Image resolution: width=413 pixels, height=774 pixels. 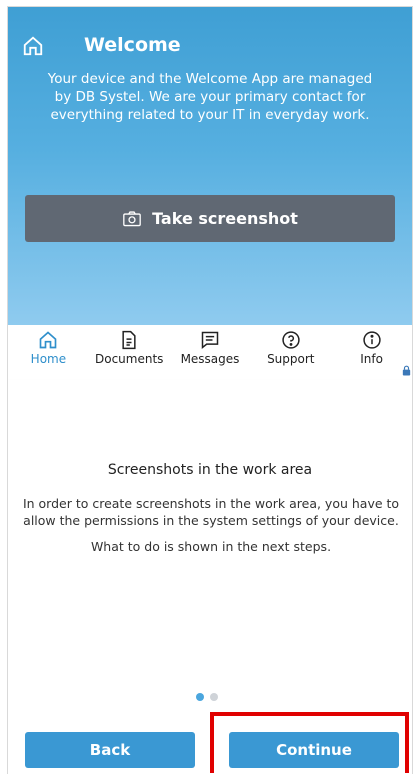 What do you see at coordinates (129, 359) in the screenshot?
I see `nav-label-documents: Documents` at bounding box center [129, 359].